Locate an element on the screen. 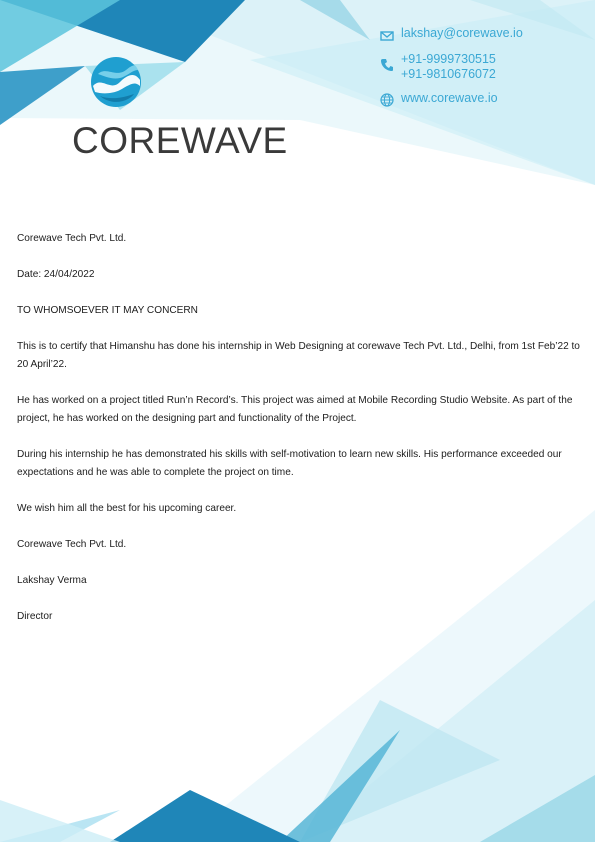 This screenshot has width=595, height=842. website-text: www.corewave.io is located at coordinates (449, 98).